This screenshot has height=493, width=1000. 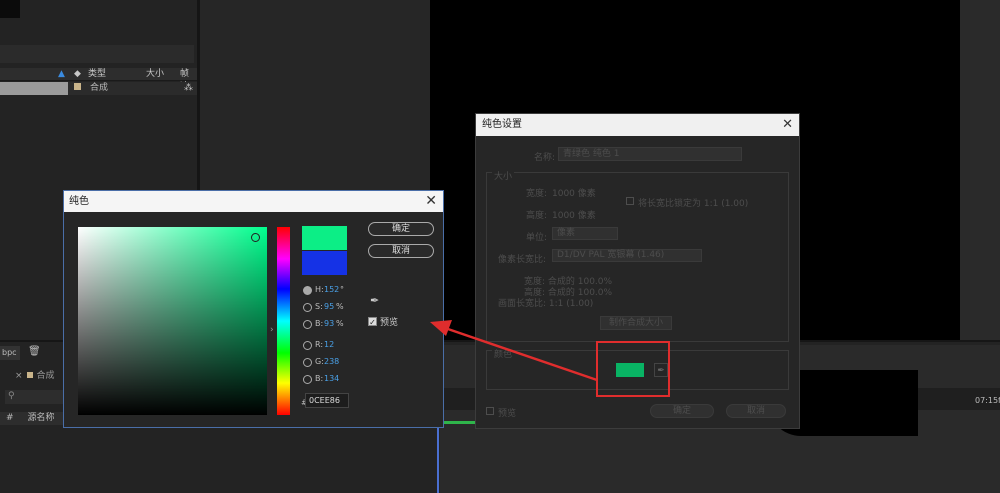 What do you see at coordinates (155, 74) in the screenshot?
I see `column-size: 大小` at bounding box center [155, 74].